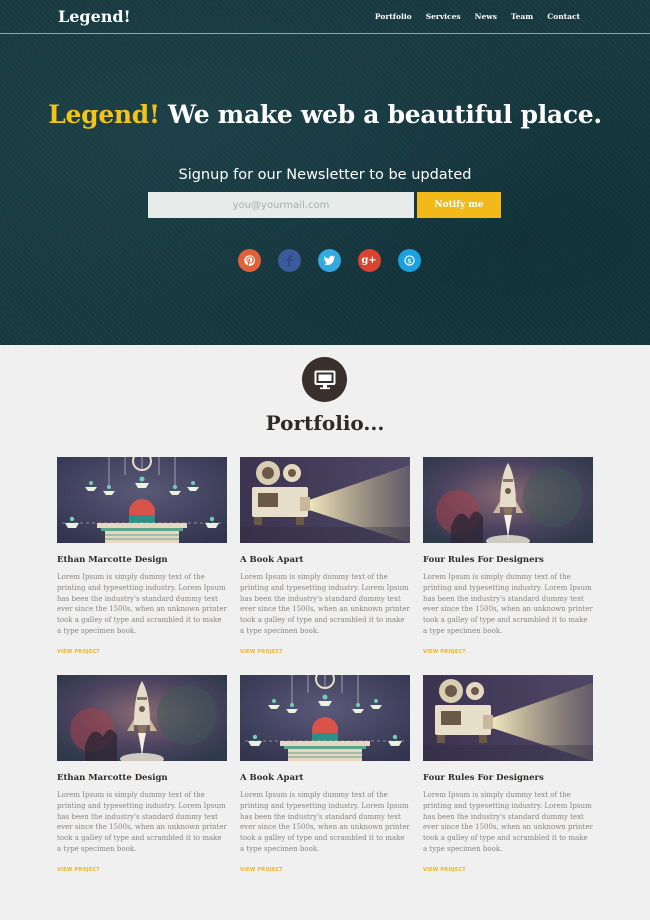  I want to click on nav-contact: Contact, so click(563, 16).